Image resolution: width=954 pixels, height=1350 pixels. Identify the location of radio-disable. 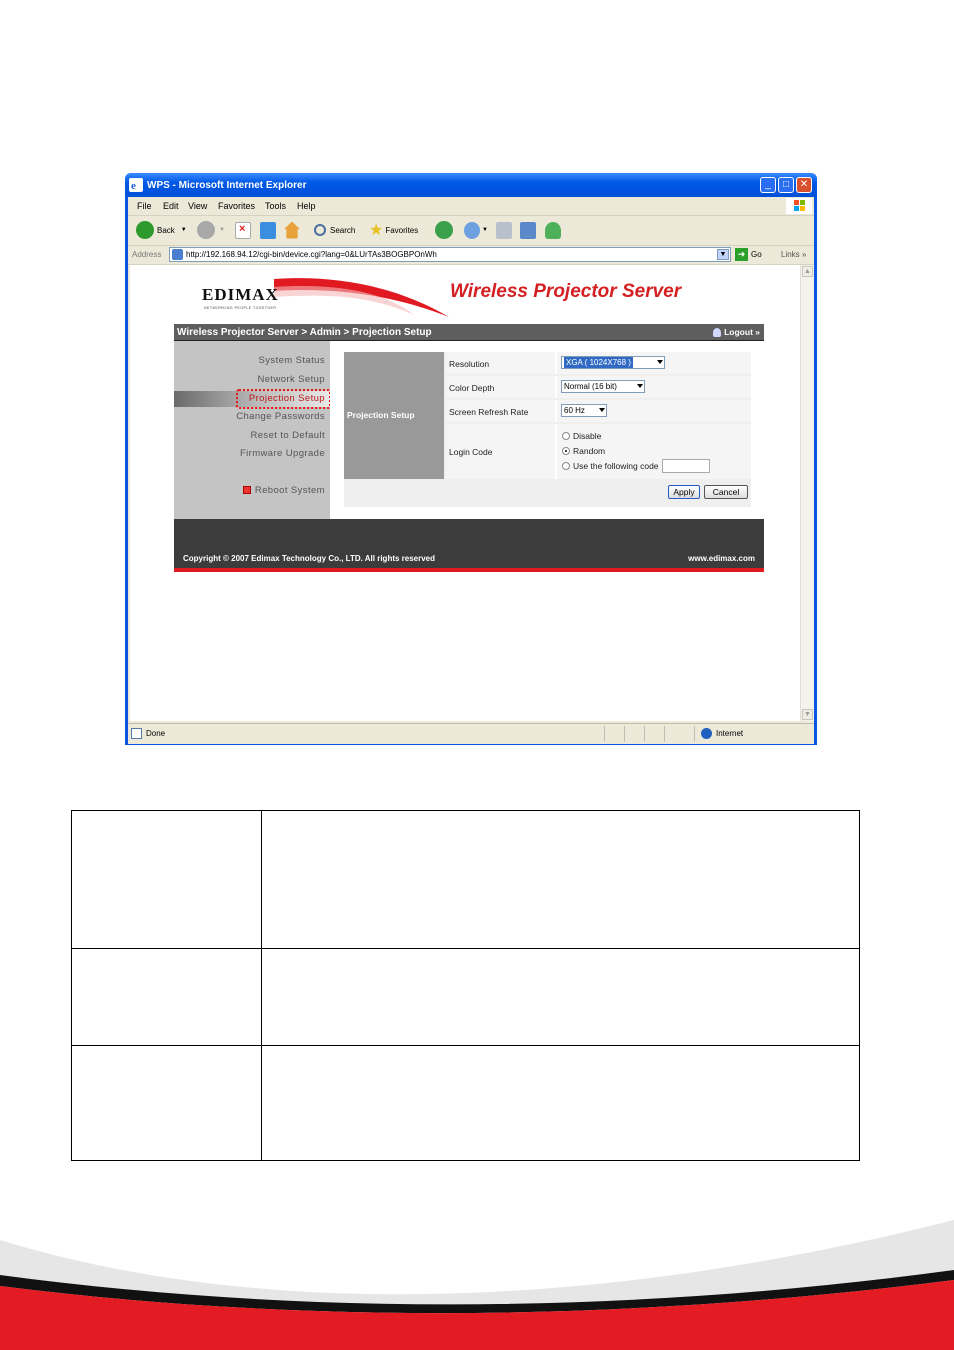
(566, 436).